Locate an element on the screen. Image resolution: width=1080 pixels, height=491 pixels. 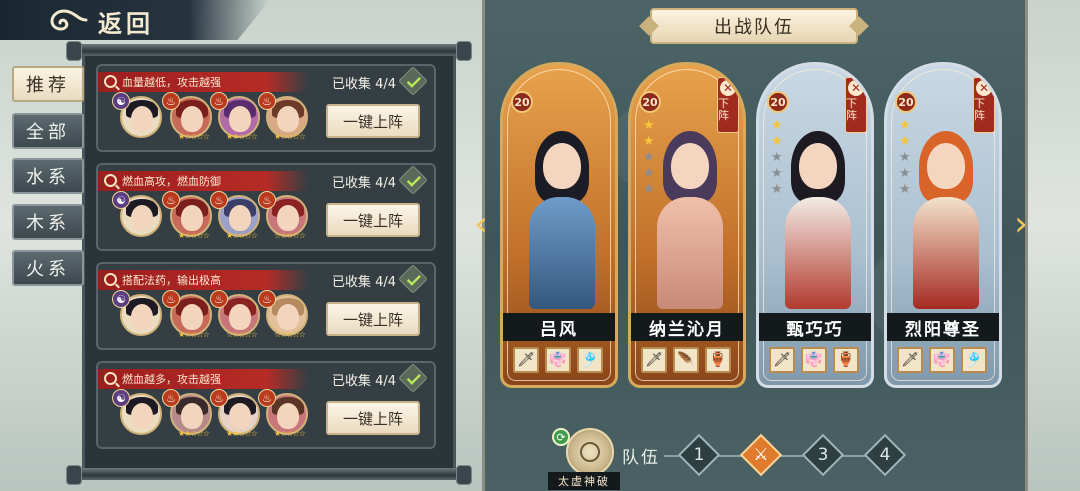
team-desc: 血量越低，攻击越强 is located at coordinates (171, 82).